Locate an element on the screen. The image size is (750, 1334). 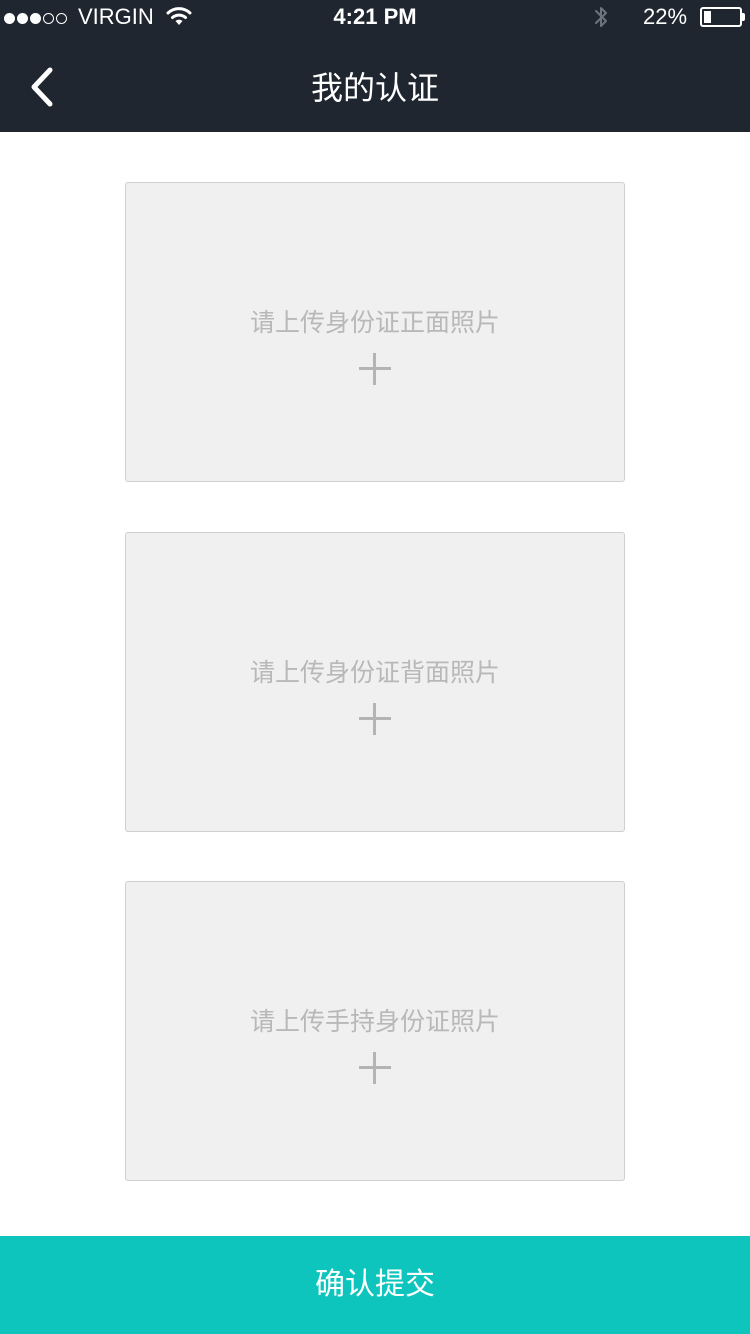
status-bar: VIRGIN 4:21 PM 22% is located at coordinates (375, 18).